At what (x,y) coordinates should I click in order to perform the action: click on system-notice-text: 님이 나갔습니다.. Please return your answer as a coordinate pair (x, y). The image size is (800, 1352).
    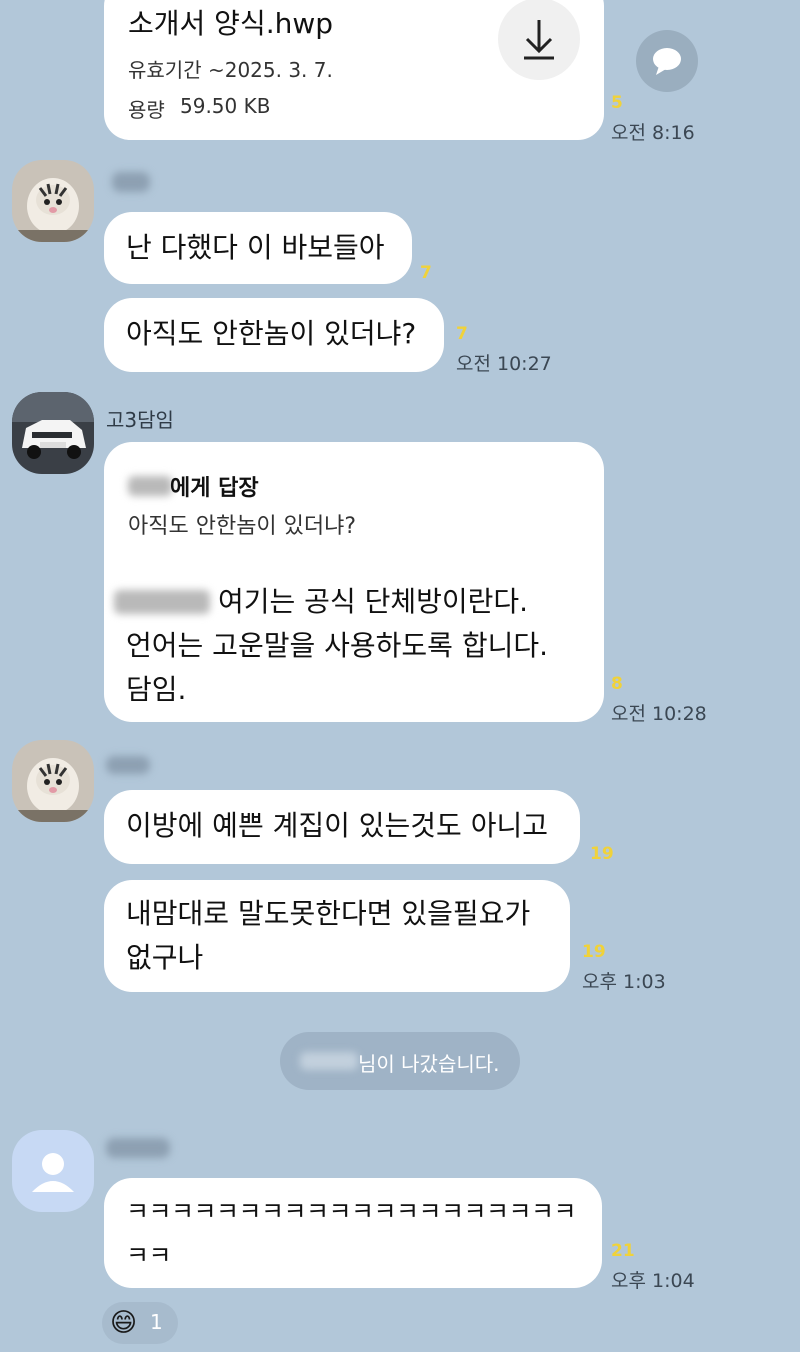
    Looking at the image, I should click on (429, 1064).